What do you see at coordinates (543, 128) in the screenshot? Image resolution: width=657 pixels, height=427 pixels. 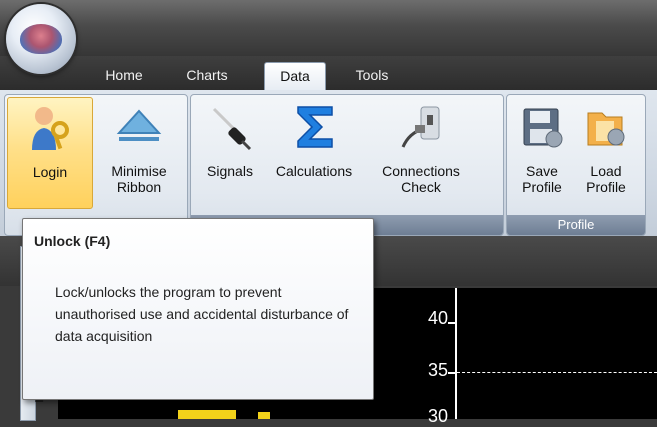 I see `save-profile-icon` at bounding box center [543, 128].